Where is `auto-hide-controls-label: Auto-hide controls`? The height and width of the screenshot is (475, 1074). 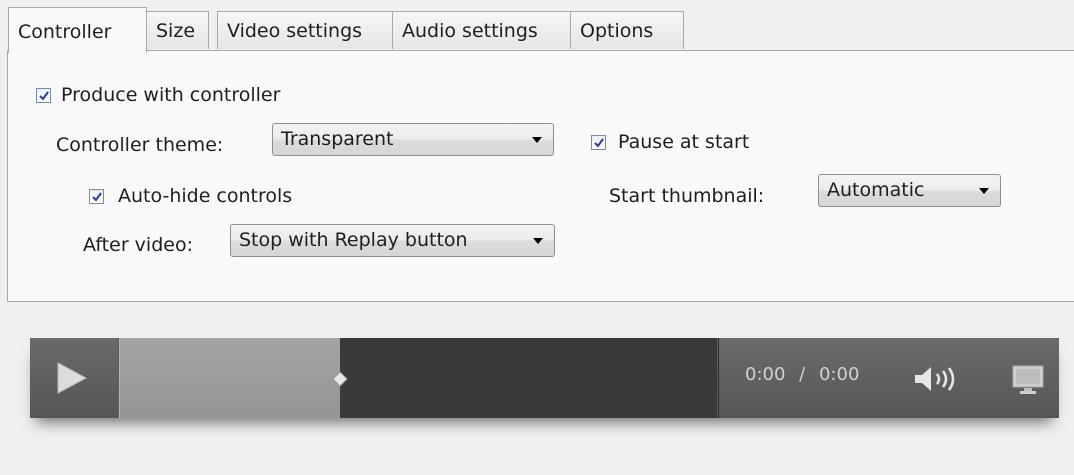
auto-hide-controls-label: Auto-hide controls is located at coordinates (205, 196).